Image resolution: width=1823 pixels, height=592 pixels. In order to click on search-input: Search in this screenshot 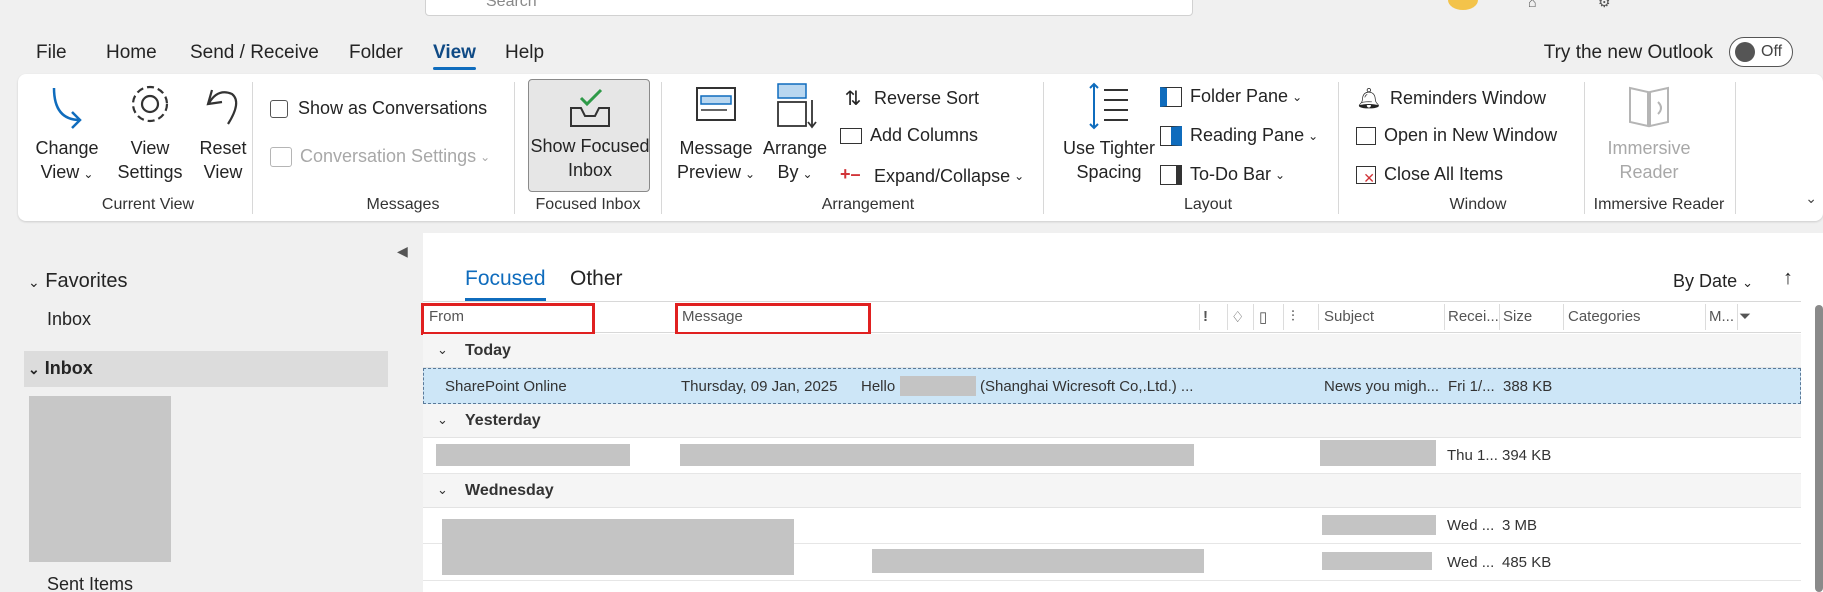, I will do `click(809, 8)`.